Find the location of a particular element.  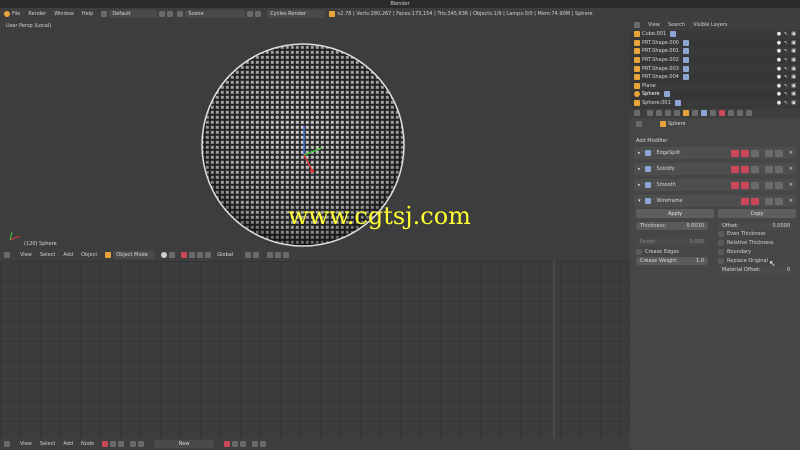

layers-tab-icon is located at coordinates (659, 113).